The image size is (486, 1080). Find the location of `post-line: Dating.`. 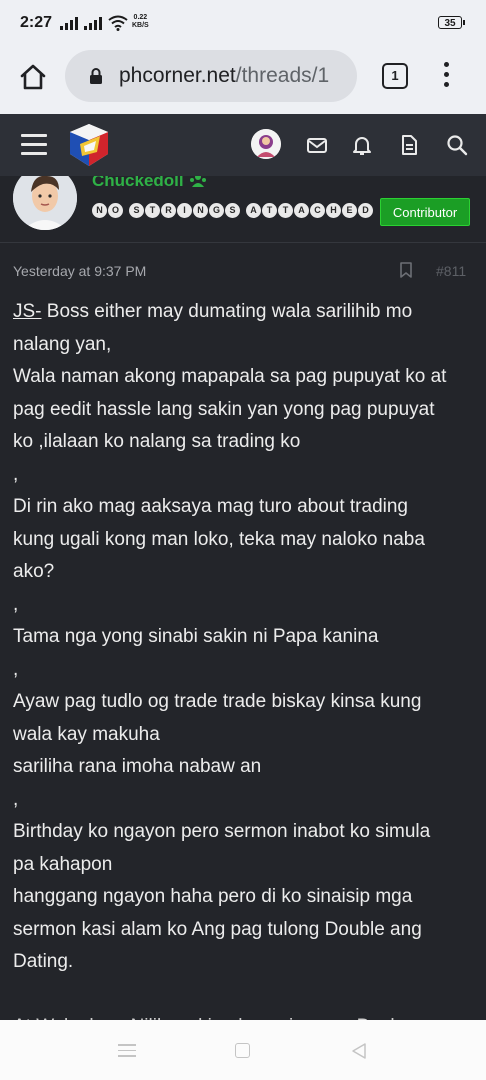

post-line: Dating. is located at coordinates (43, 961).